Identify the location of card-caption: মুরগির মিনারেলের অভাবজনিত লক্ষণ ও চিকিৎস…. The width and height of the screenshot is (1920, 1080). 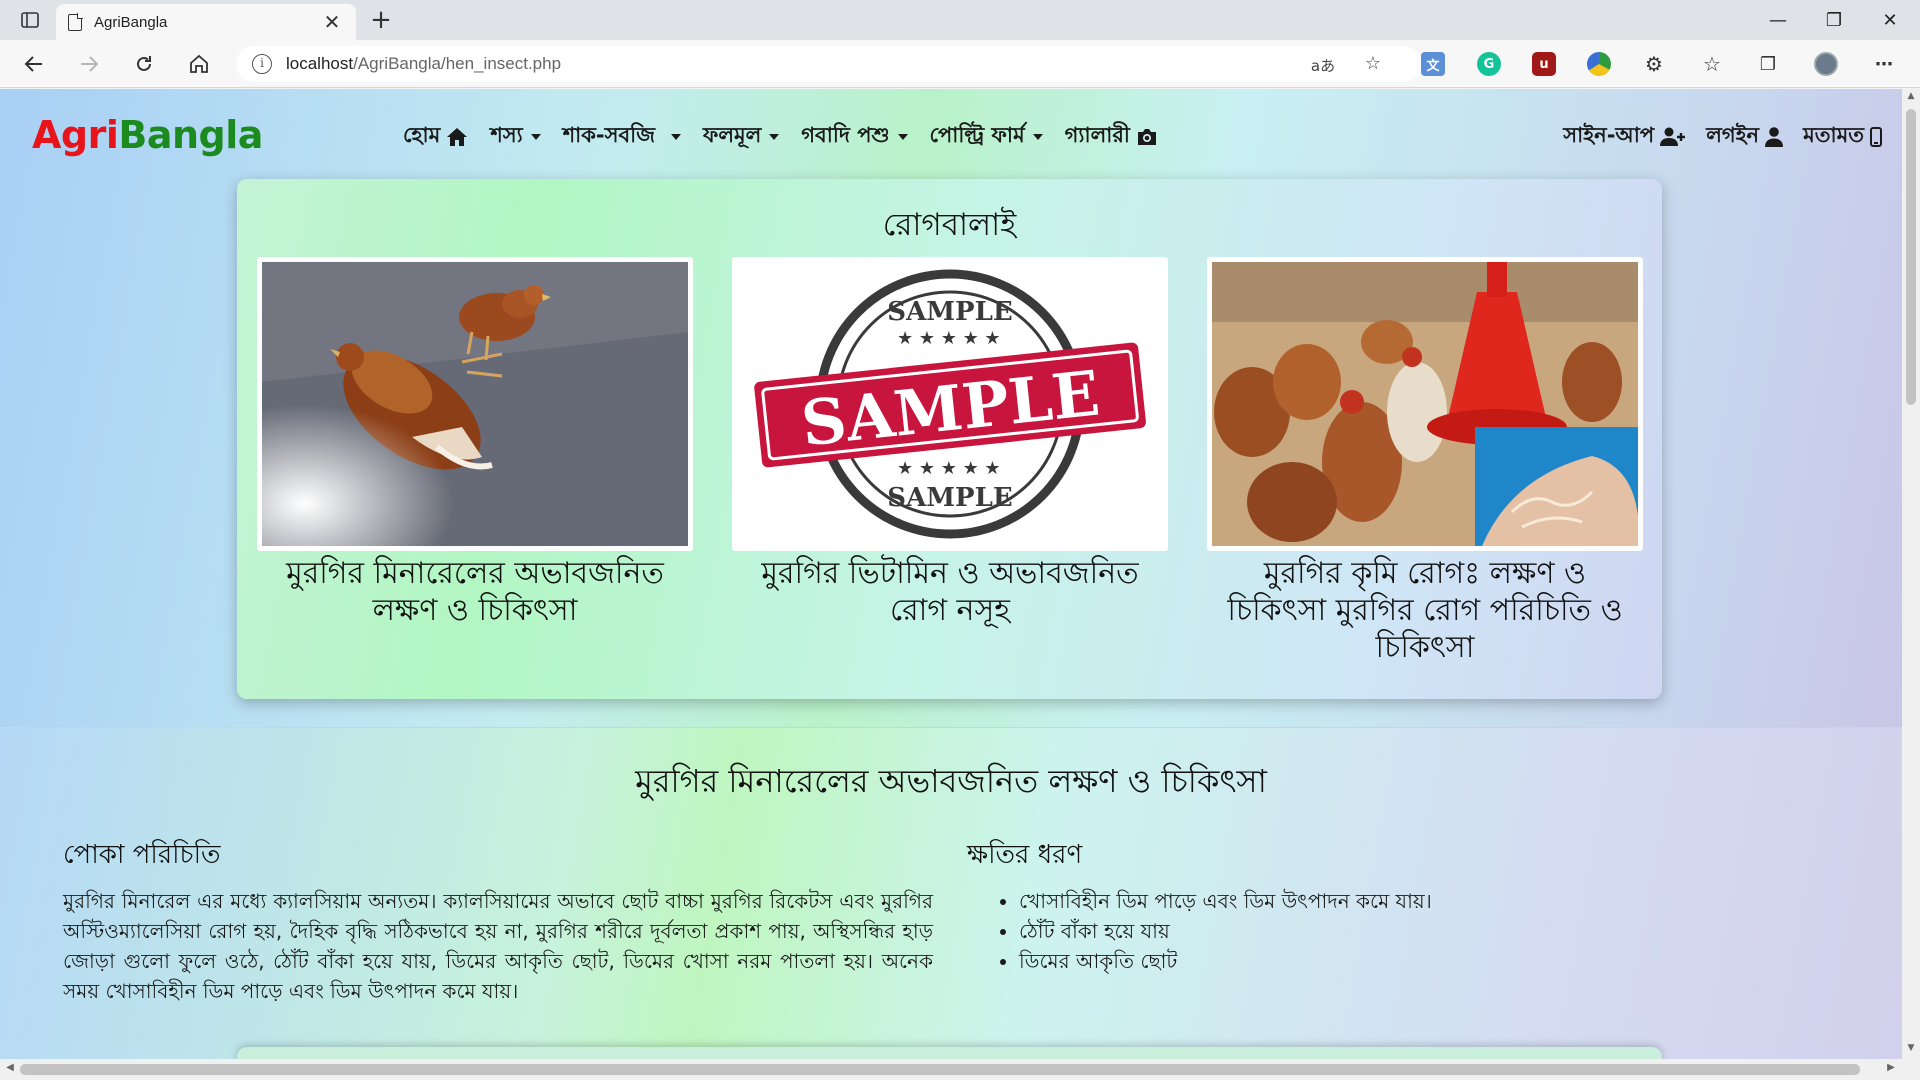
(475, 592).